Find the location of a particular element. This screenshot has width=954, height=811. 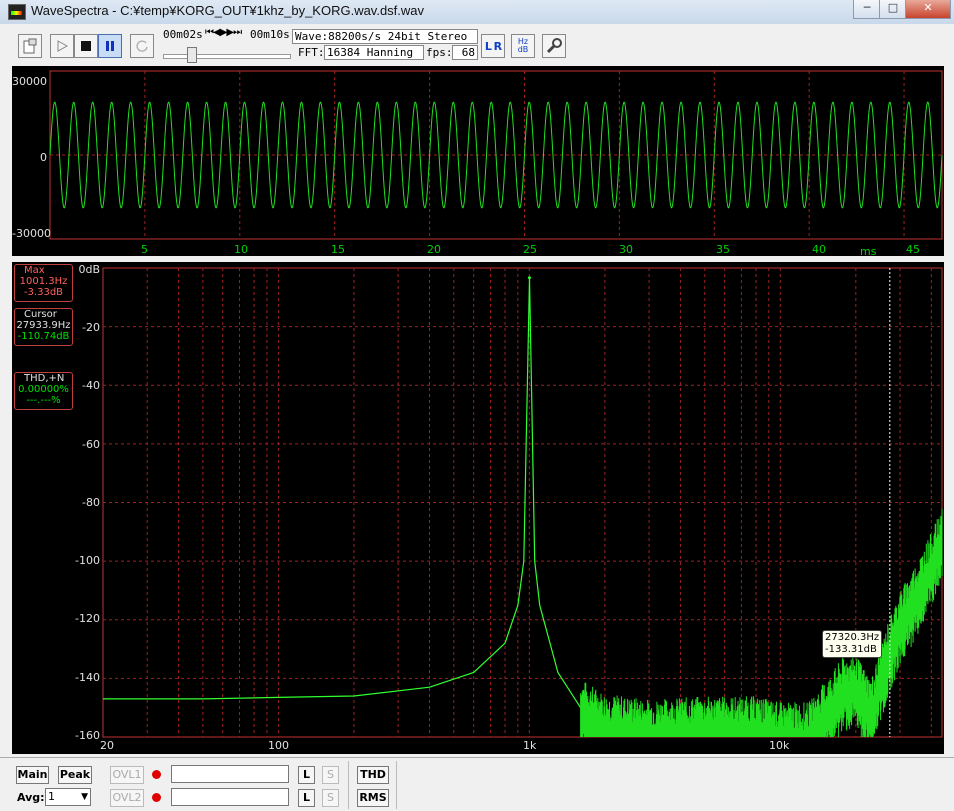

time-total: 00m10s is located at coordinates (270, 34).